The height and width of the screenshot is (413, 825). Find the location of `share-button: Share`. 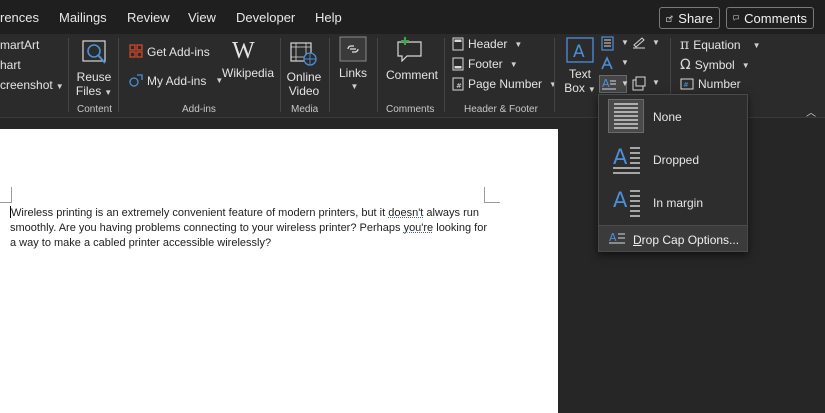

share-button: Share is located at coordinates (689, 18).